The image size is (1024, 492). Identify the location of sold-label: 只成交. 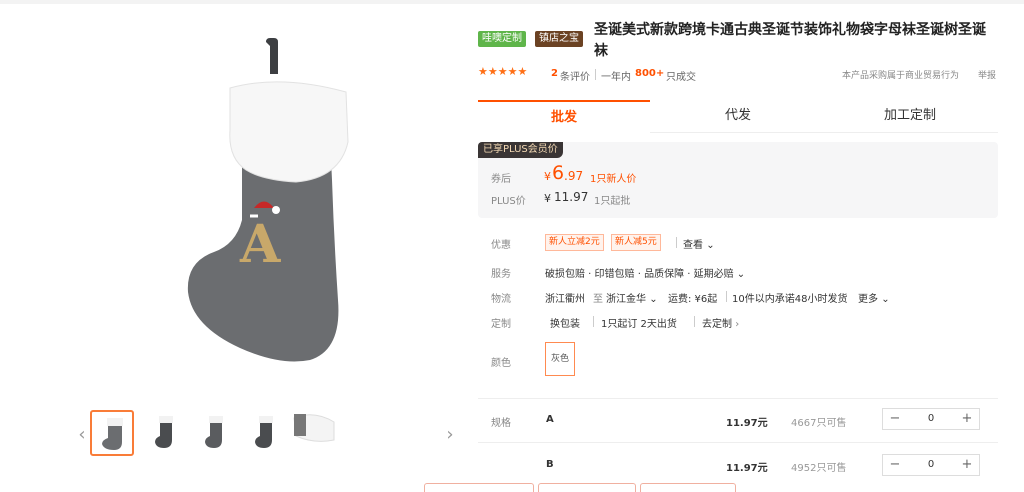
(681, 77).